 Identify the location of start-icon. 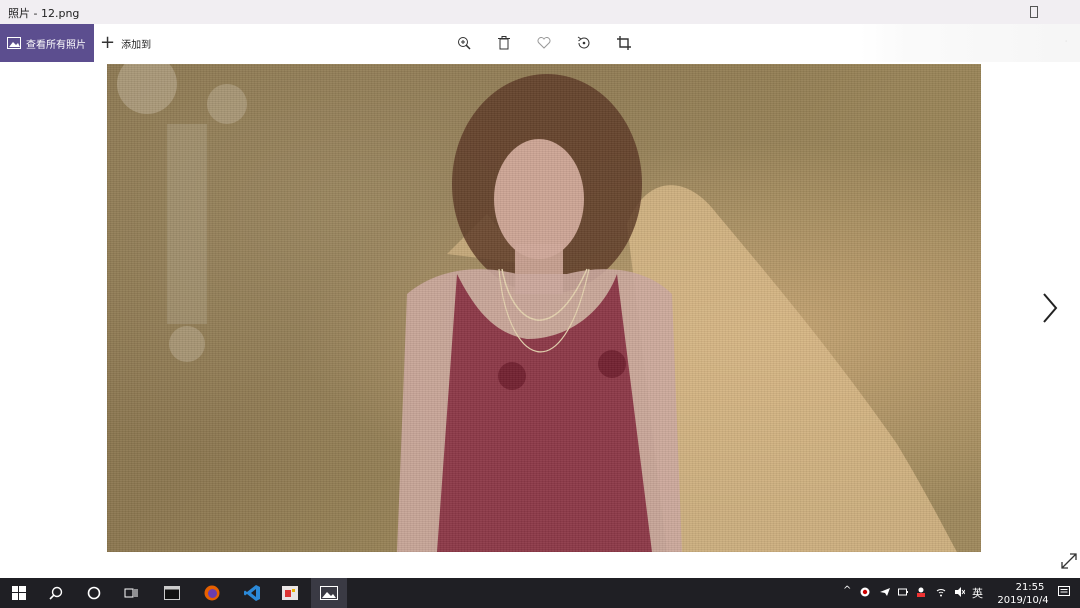
(19, 593).